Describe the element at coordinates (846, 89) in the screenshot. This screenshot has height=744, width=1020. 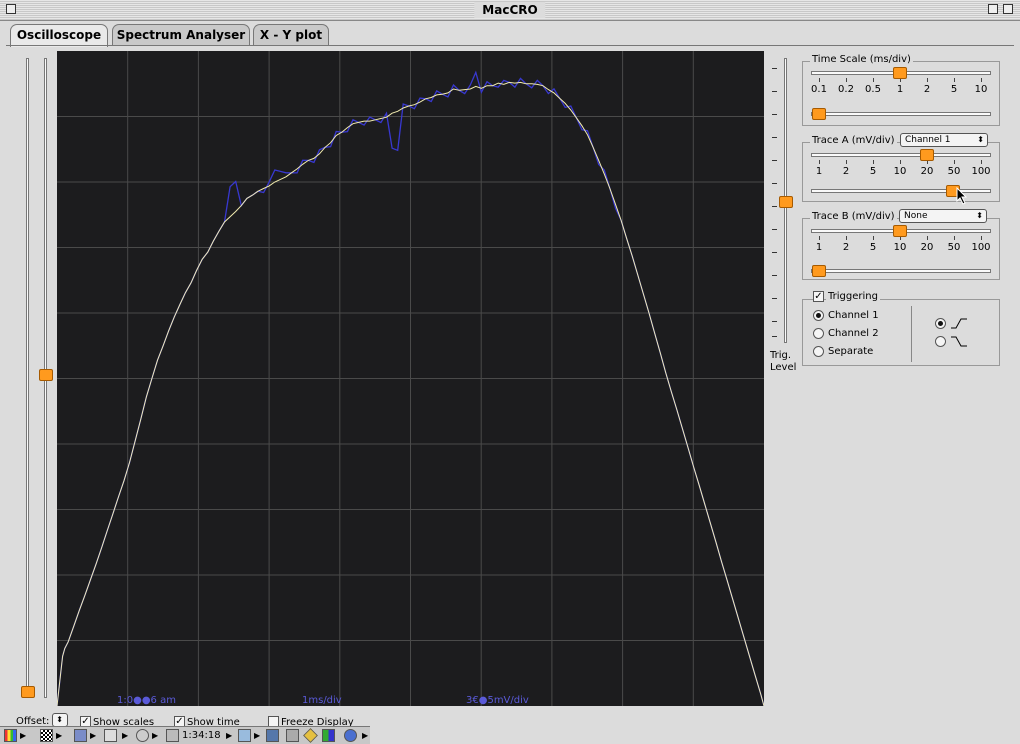
I see `slider-tick-label: 0.2` at that location.